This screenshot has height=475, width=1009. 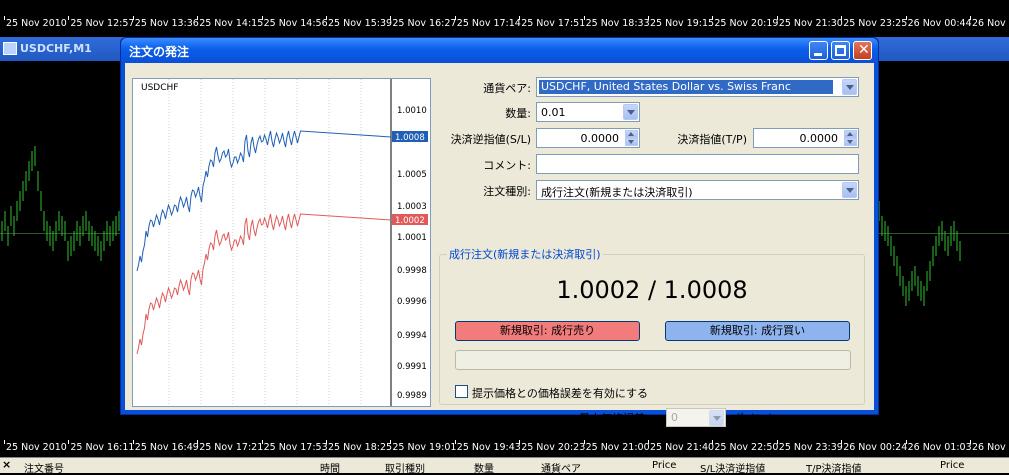 I want to click on terminal-column-header: 通貨ペア, so click(x=561, y=467).